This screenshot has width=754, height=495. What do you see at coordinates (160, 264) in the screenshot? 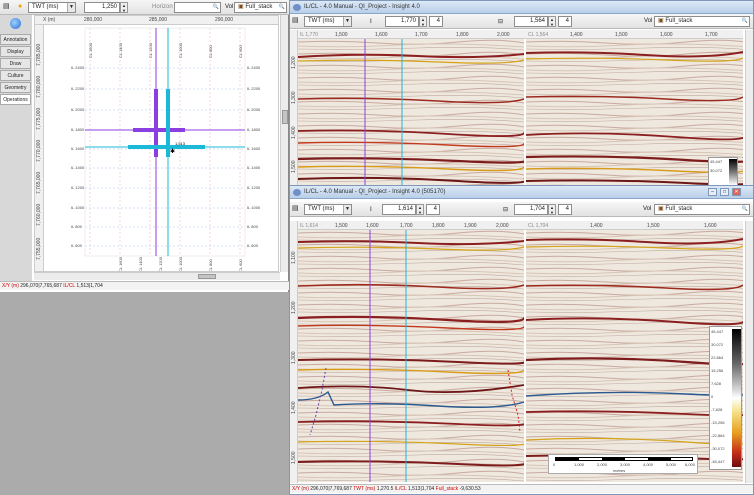
I see `cl-label: CL 1200` at bounding box center [160, 264].